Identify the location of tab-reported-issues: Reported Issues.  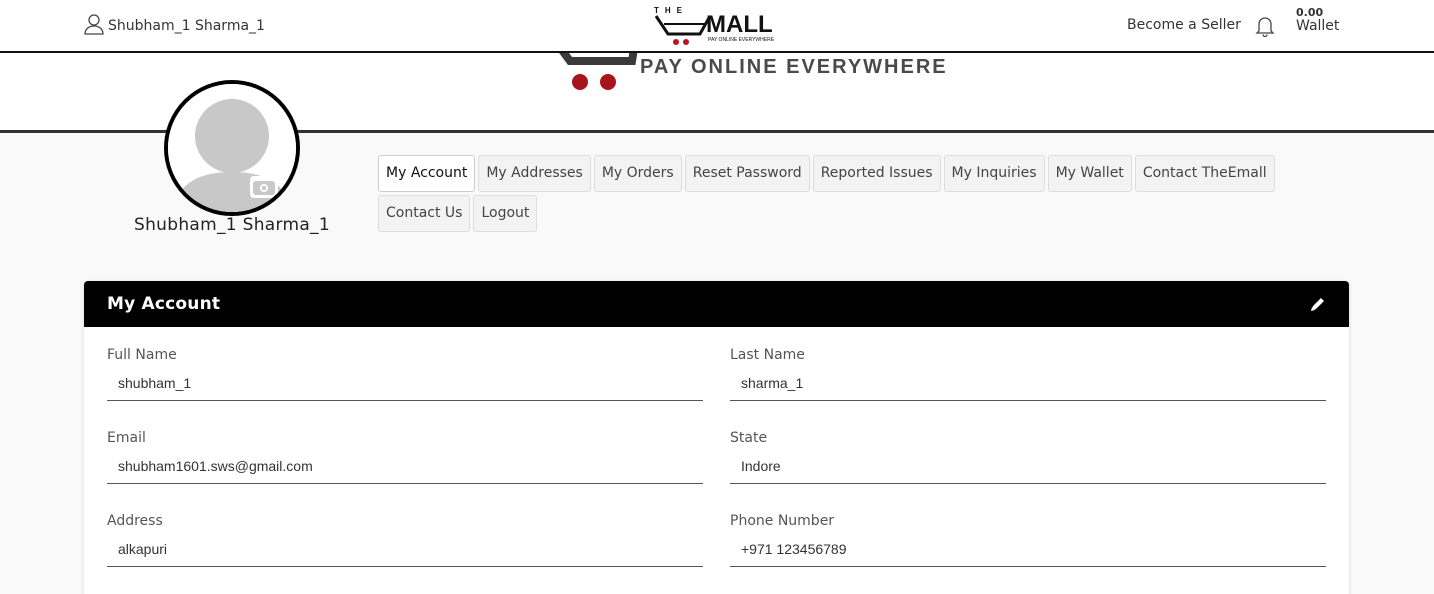
(876, 173).